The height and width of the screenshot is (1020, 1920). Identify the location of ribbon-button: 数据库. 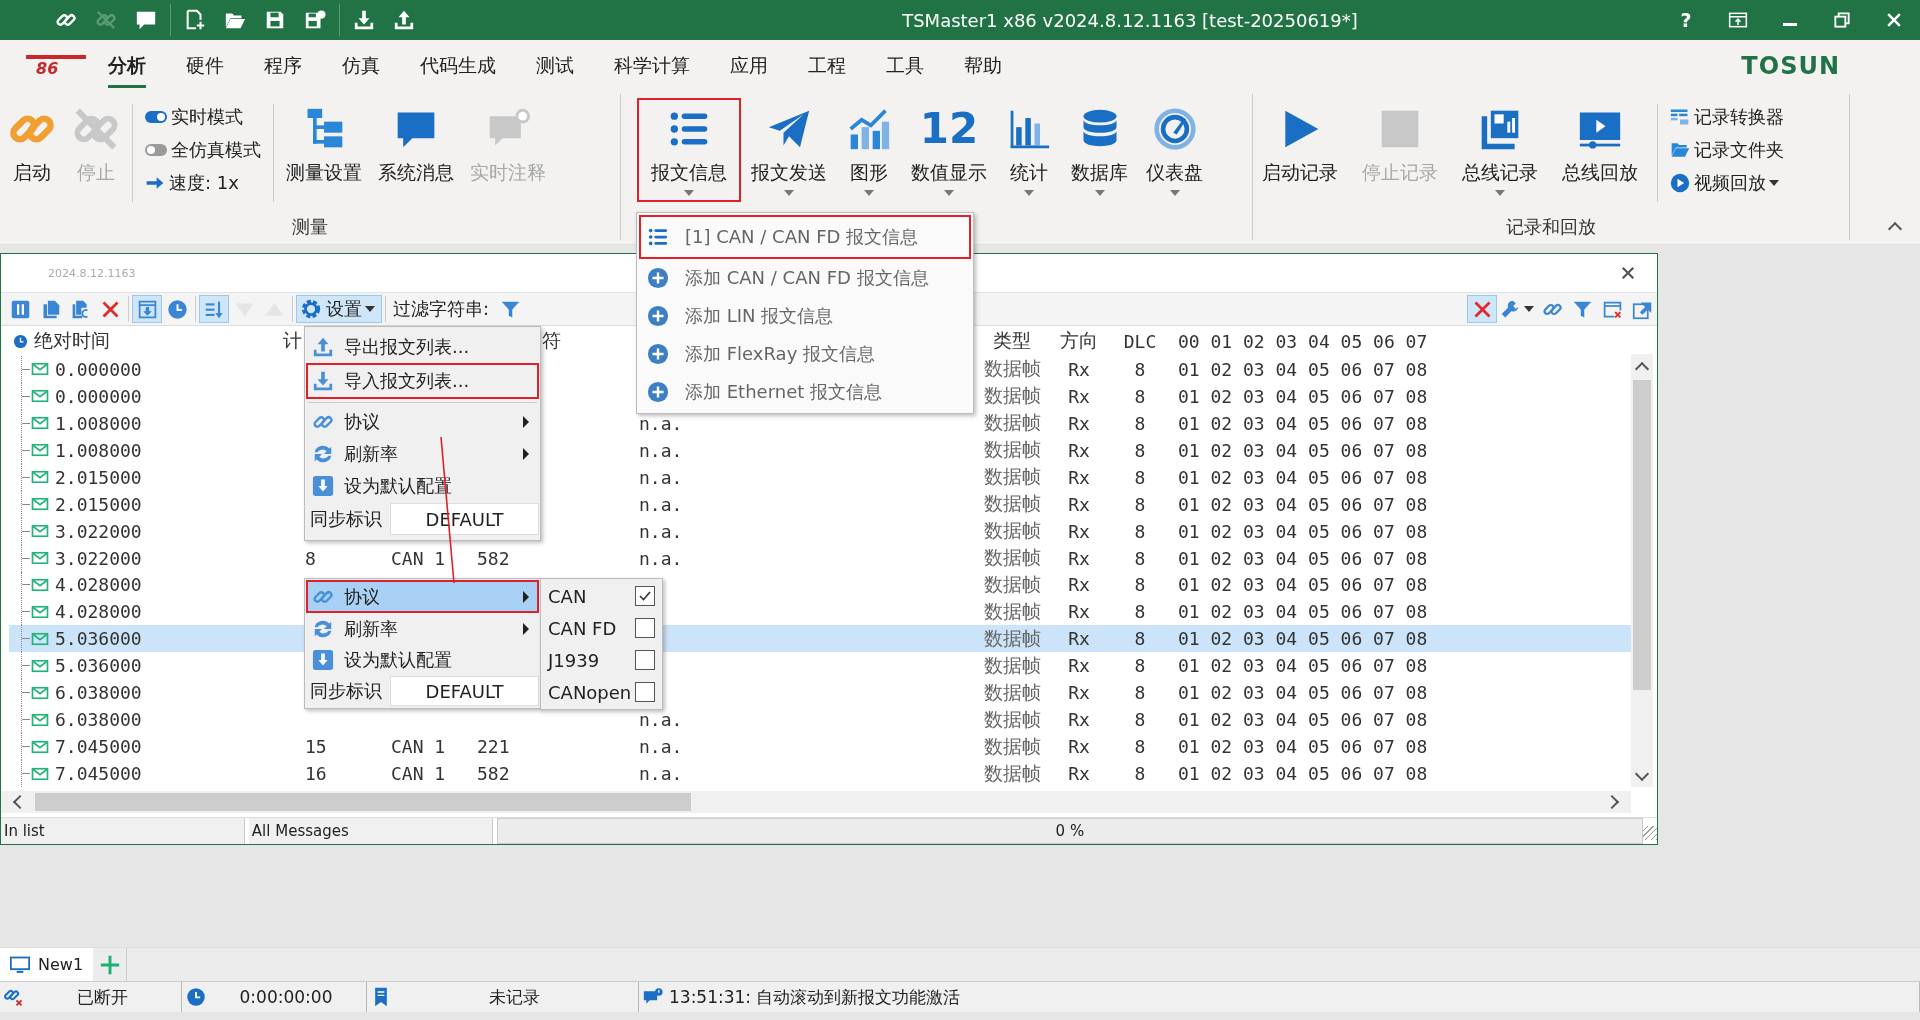
(1099, 150).